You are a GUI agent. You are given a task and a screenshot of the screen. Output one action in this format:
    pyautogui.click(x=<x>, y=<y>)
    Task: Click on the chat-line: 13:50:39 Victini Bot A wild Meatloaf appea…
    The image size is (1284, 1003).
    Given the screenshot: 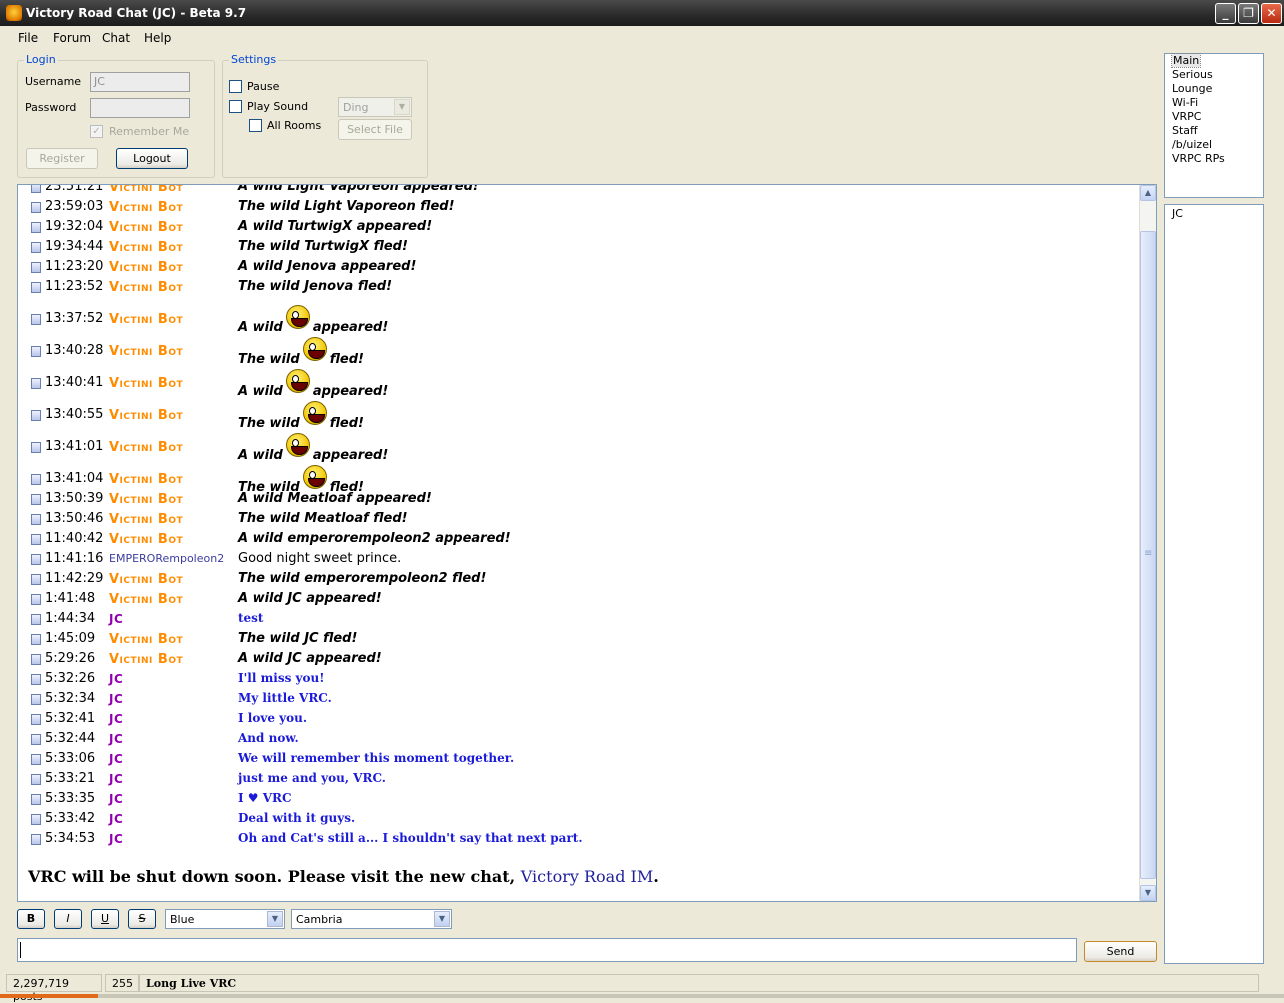 What is the action you would take?
    pyautogui.click(x=578, y=499)
    